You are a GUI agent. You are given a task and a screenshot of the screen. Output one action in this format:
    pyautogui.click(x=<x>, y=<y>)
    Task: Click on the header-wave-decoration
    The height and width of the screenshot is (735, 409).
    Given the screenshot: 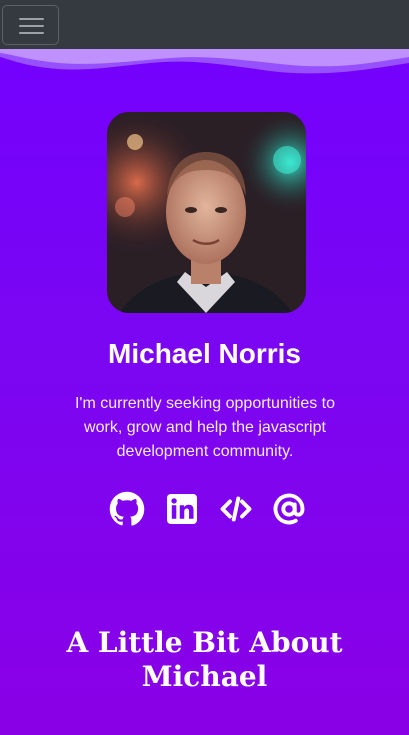 What is the action you would take?
    pyautogui.click(x=204, y=61)
    